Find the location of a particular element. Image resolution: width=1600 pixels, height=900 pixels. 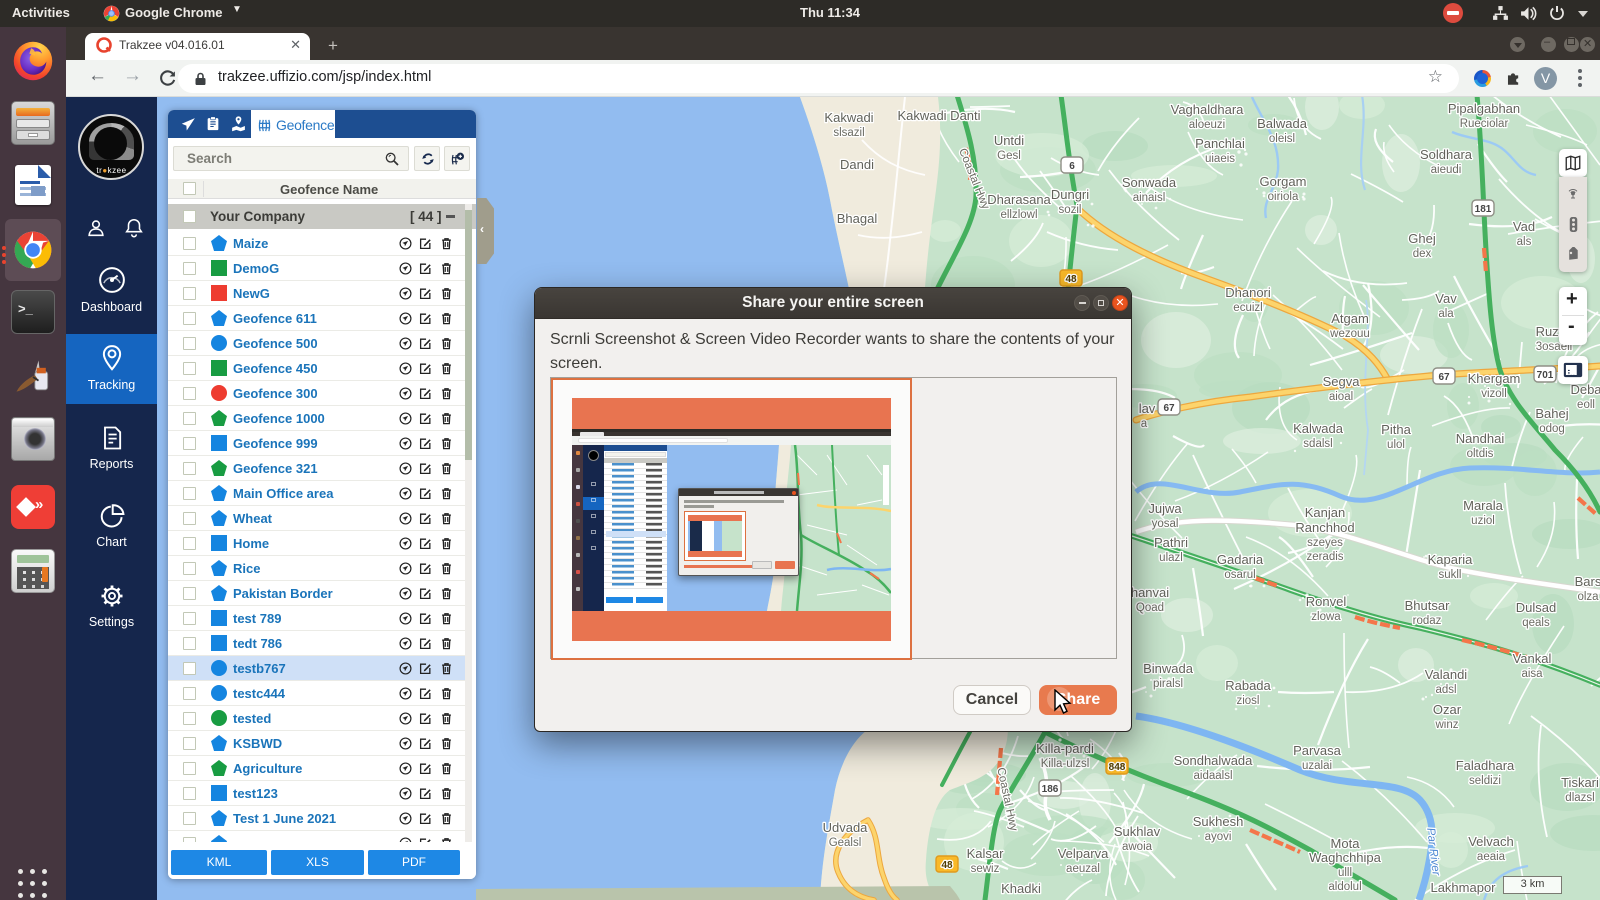

svg-text: 848 is located at coordinates (1117, 767).